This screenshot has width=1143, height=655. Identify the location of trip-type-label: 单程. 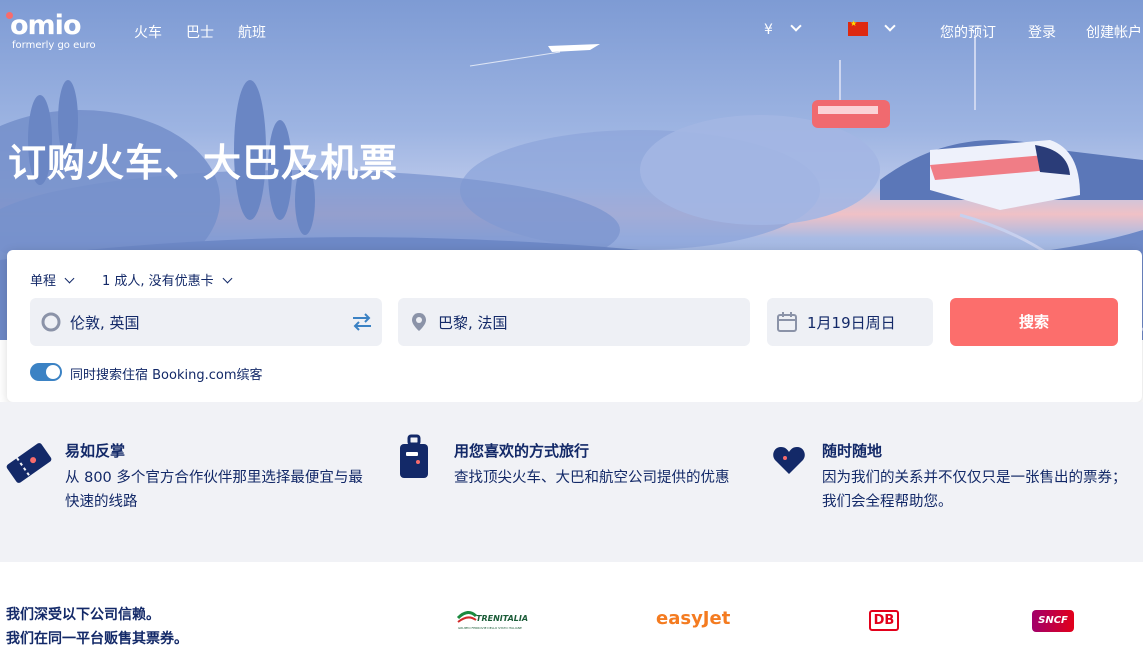
(43, 281).